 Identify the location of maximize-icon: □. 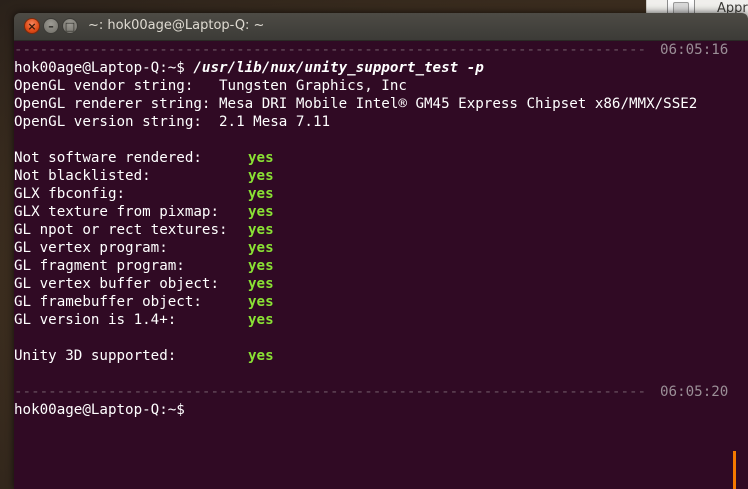
(70, 26).